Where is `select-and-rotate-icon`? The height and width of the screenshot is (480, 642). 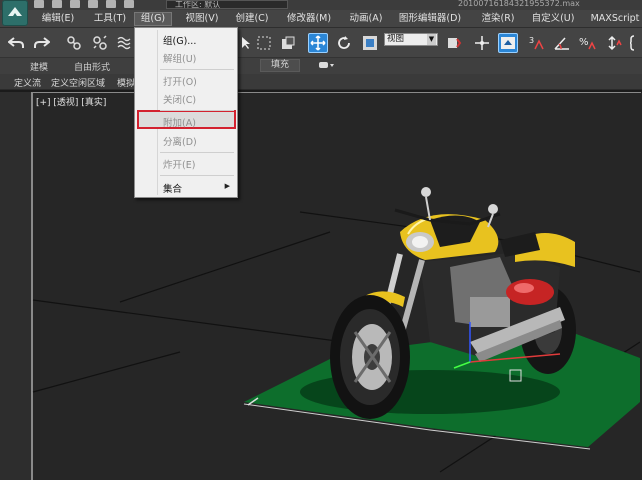 select-and-rotate-icon is located at coordinates (344, 43).